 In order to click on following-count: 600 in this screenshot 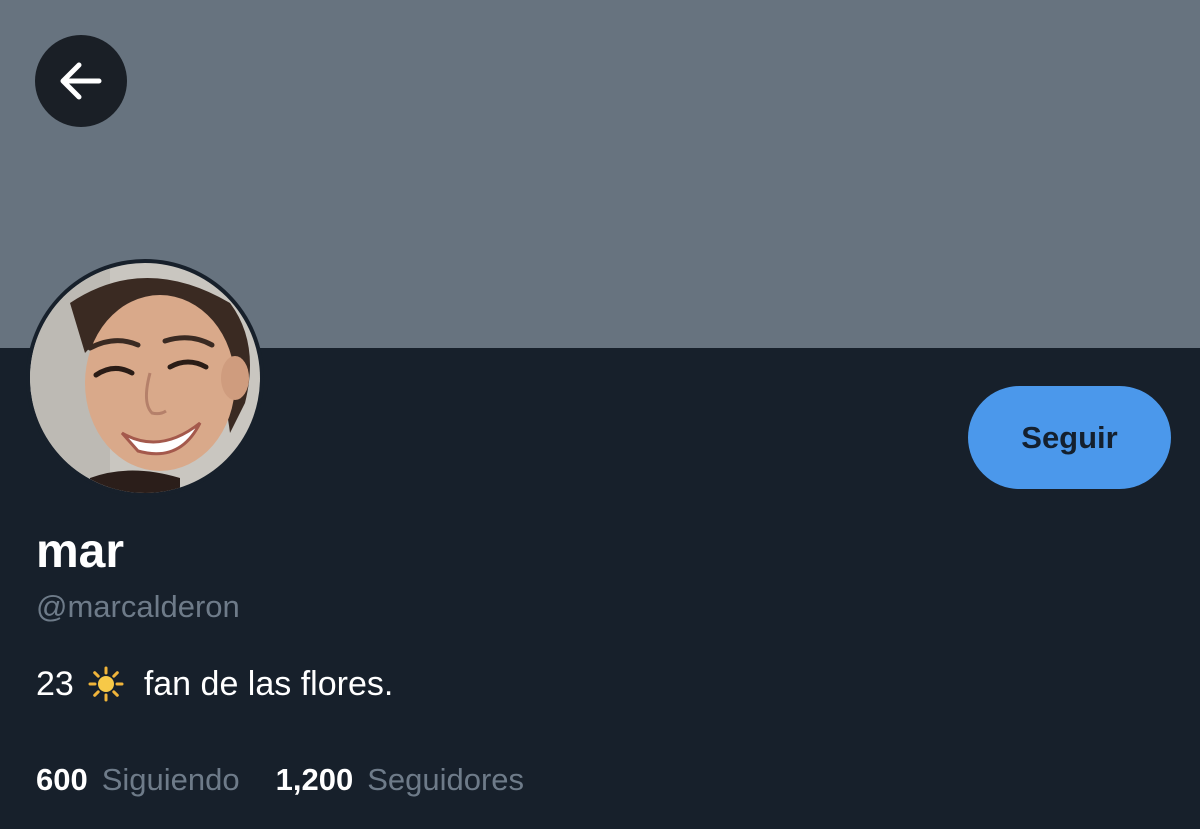, I will do `click(62, 779)`.